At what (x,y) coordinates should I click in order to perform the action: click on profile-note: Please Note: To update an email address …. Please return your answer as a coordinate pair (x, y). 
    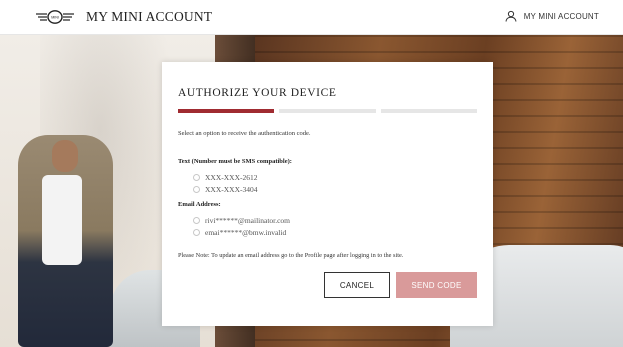
    Looking at the image, I should click on (291, 255).